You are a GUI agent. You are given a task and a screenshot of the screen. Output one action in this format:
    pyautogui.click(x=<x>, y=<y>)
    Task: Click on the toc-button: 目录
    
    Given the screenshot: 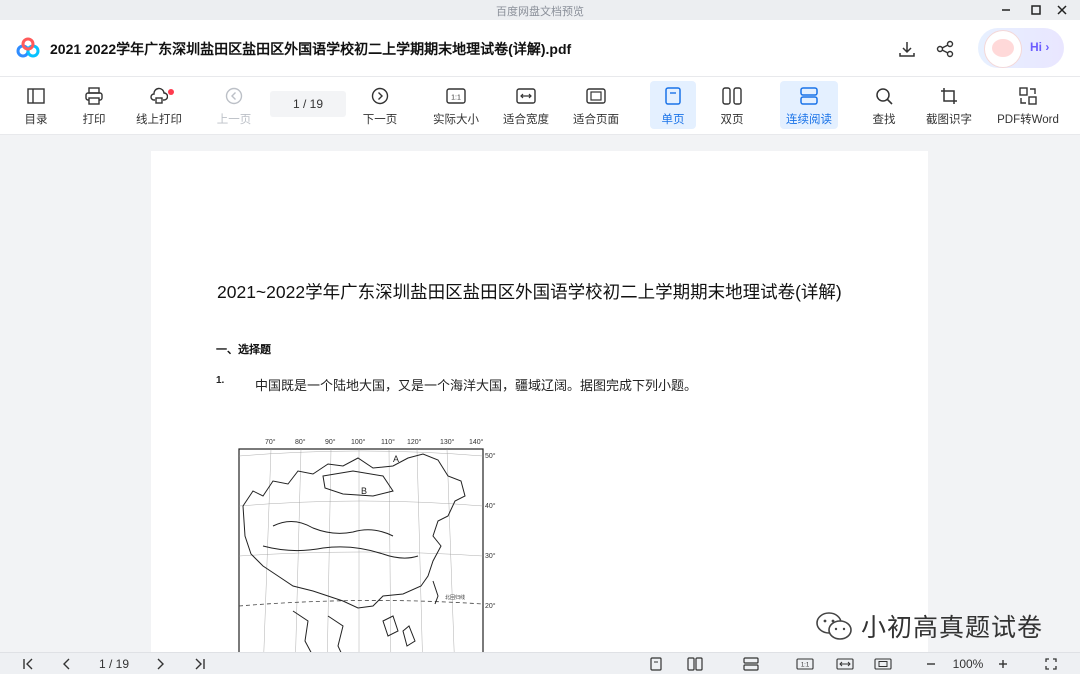 What is the action you would take?
    pyautogui.click(x=36, y=105)
    